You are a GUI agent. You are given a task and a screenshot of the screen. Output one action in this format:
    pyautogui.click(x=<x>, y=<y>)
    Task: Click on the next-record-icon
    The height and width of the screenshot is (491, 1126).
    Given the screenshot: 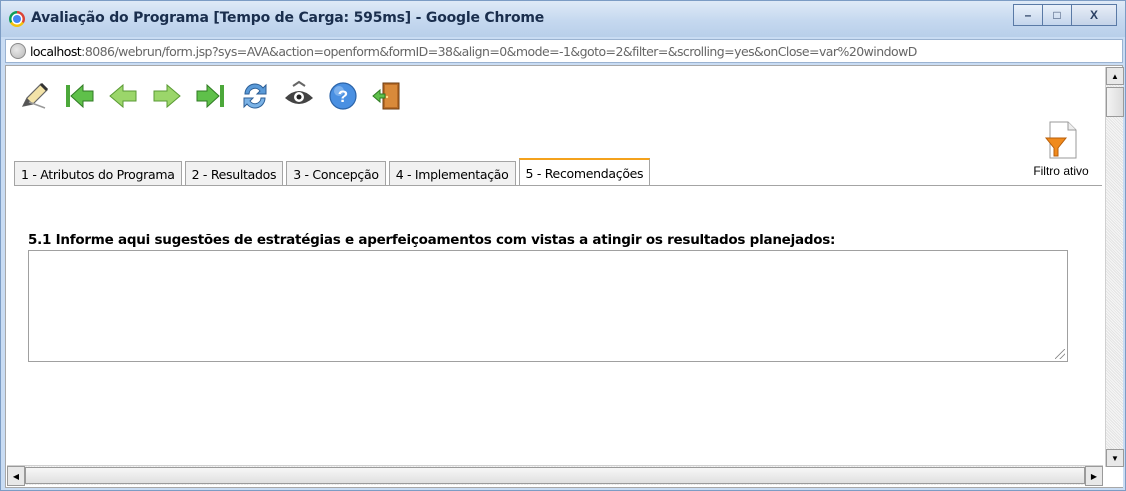 What is the action you would take?
    pyautogui.click(x=167, y=96)
    